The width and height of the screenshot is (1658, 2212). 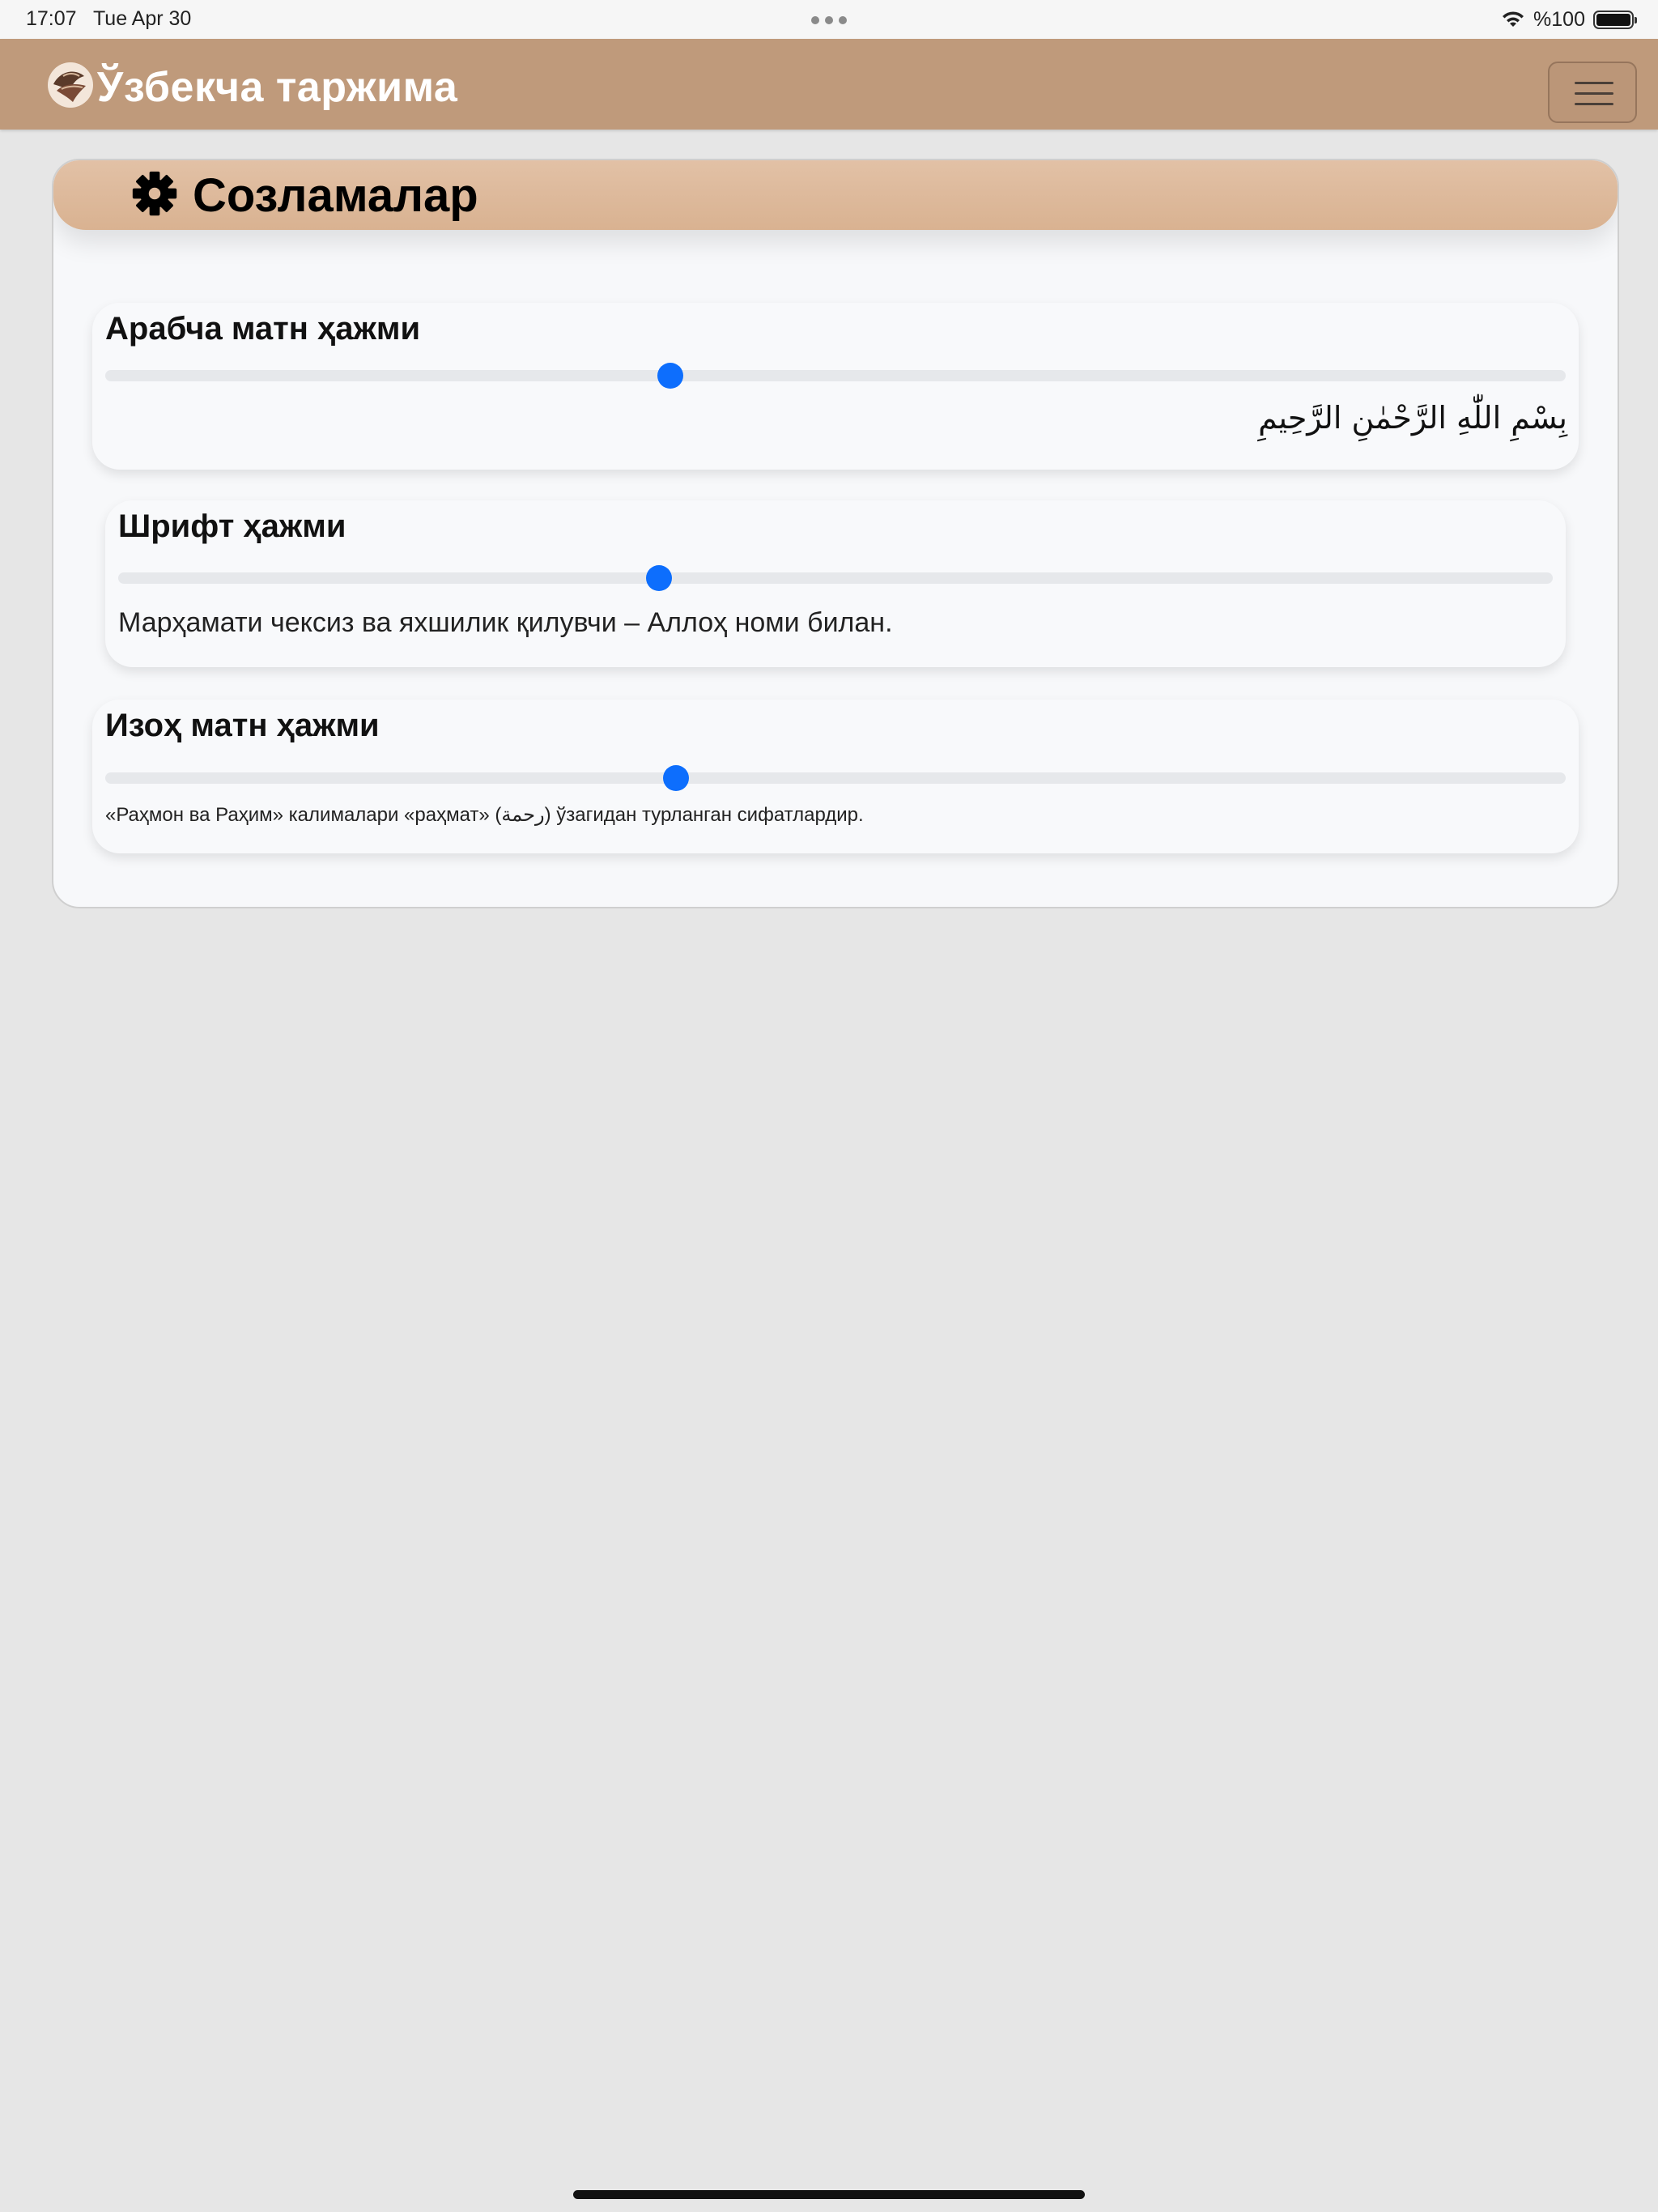 I want to click on status-time: 17:07, so click(x=51, y=19).